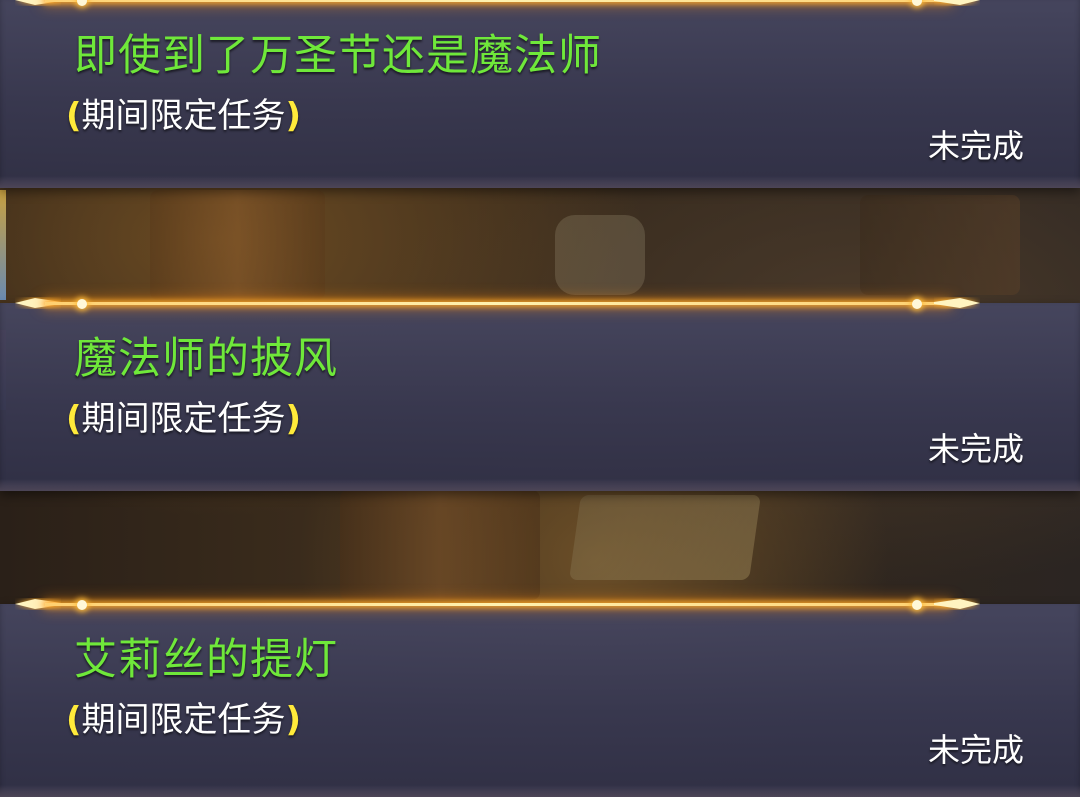 This screenshot has width=1080, height=797. Describe the element at coordinates (665, 537) in the screenshot. I see `background-book` at that location.